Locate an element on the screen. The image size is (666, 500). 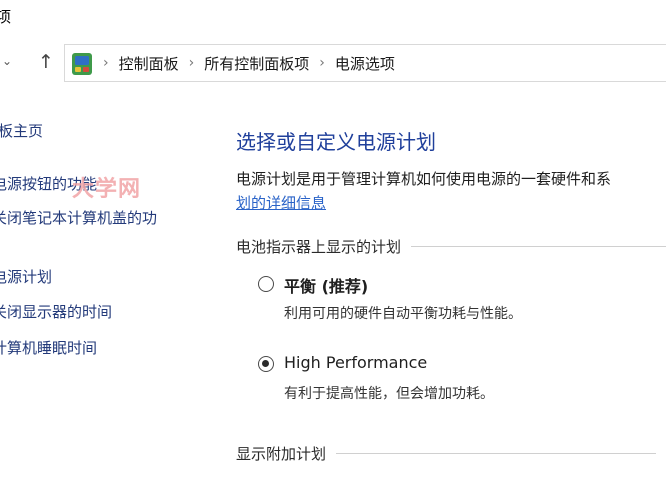
watermark-logo: 大学网 is located at coordinates (107, 189).